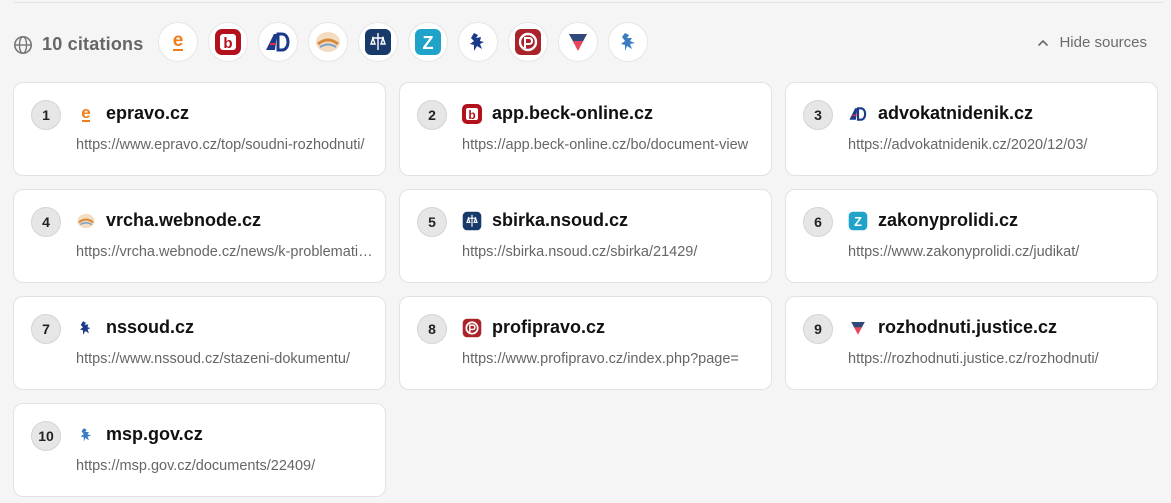 The image size is (1171, 503). Describe the element at coordinates (196, 466) in the screenshot. I see `source-url: https://msp.gov.cz/documents/22409/` at that location.